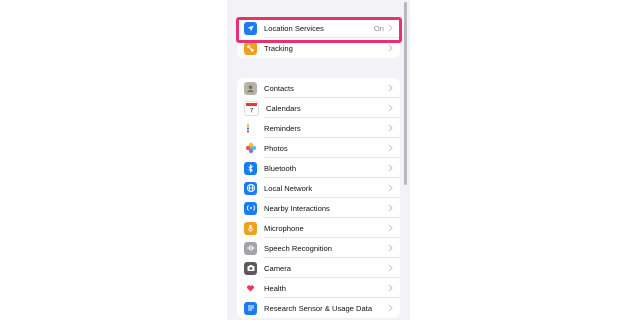 This screenshot has width=640, height=320. Describe the element at coordinates (284, 228) in the screenshot. I see `row-label: Microphone` at that location.